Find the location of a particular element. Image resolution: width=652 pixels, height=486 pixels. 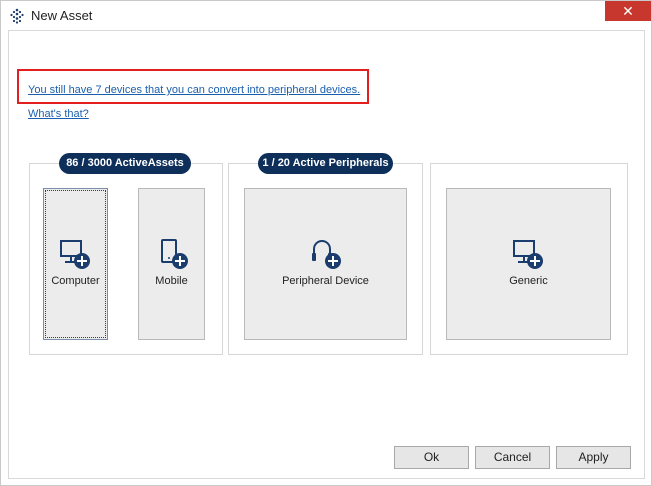

generic-tile: Generic is located at coordinates (528, 264).